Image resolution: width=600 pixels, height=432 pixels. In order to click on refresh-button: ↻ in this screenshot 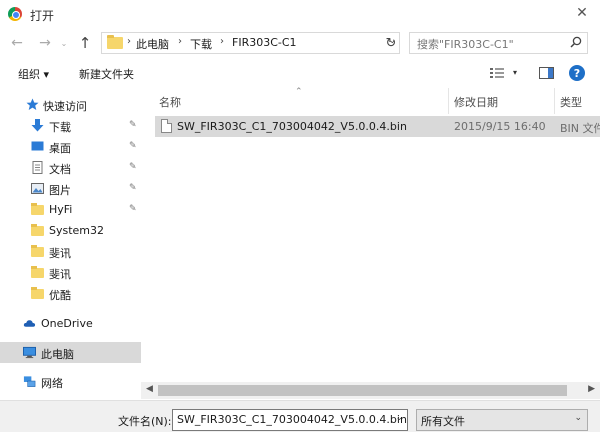, I will do `click(391, 43)`.